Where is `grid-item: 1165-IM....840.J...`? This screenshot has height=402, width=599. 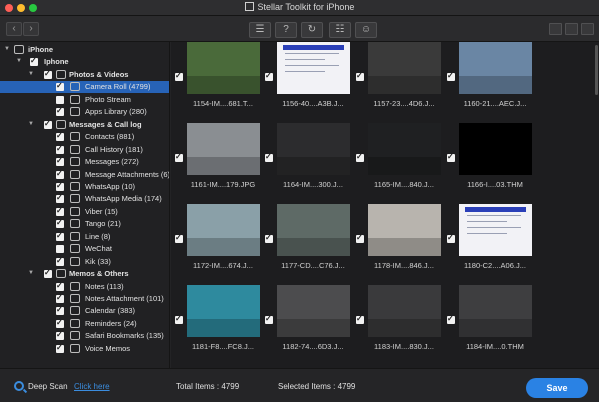
grid-item: 1165-IM....840.J... is located at coordinates (397, 164).